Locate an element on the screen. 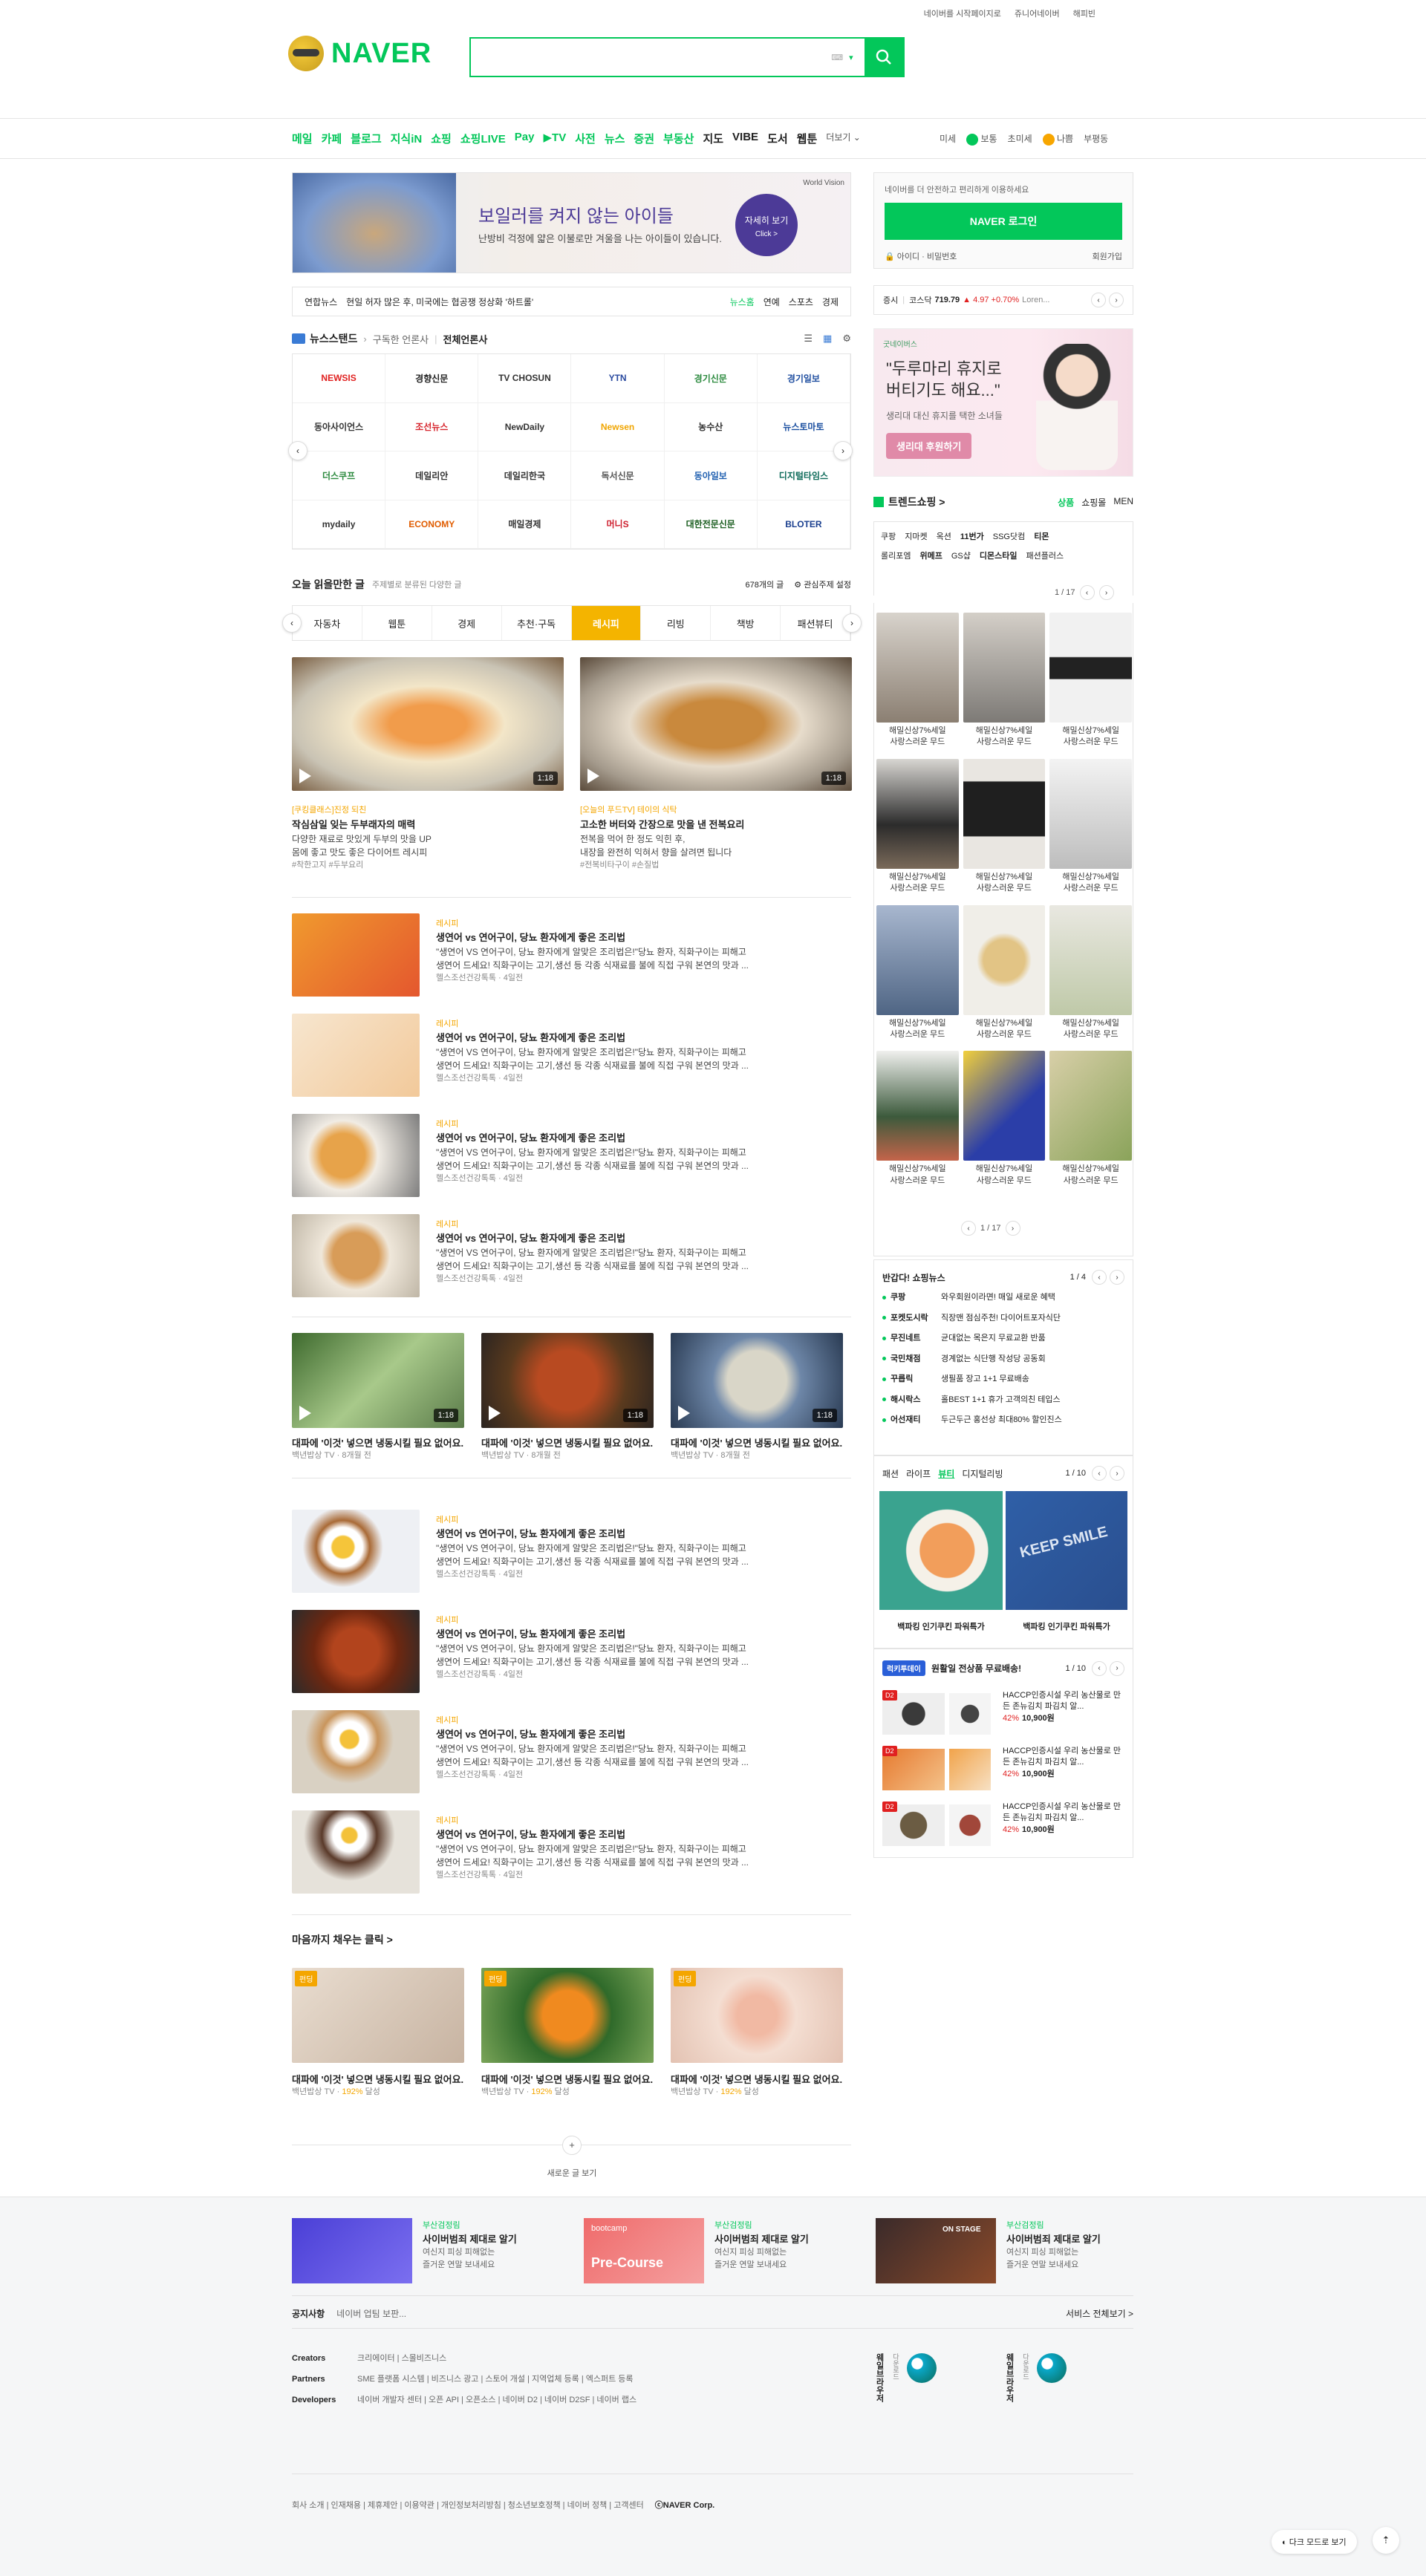 The image size is (1426, 2576). press-logo: ECONOMY is located at coordinates (432, 524).